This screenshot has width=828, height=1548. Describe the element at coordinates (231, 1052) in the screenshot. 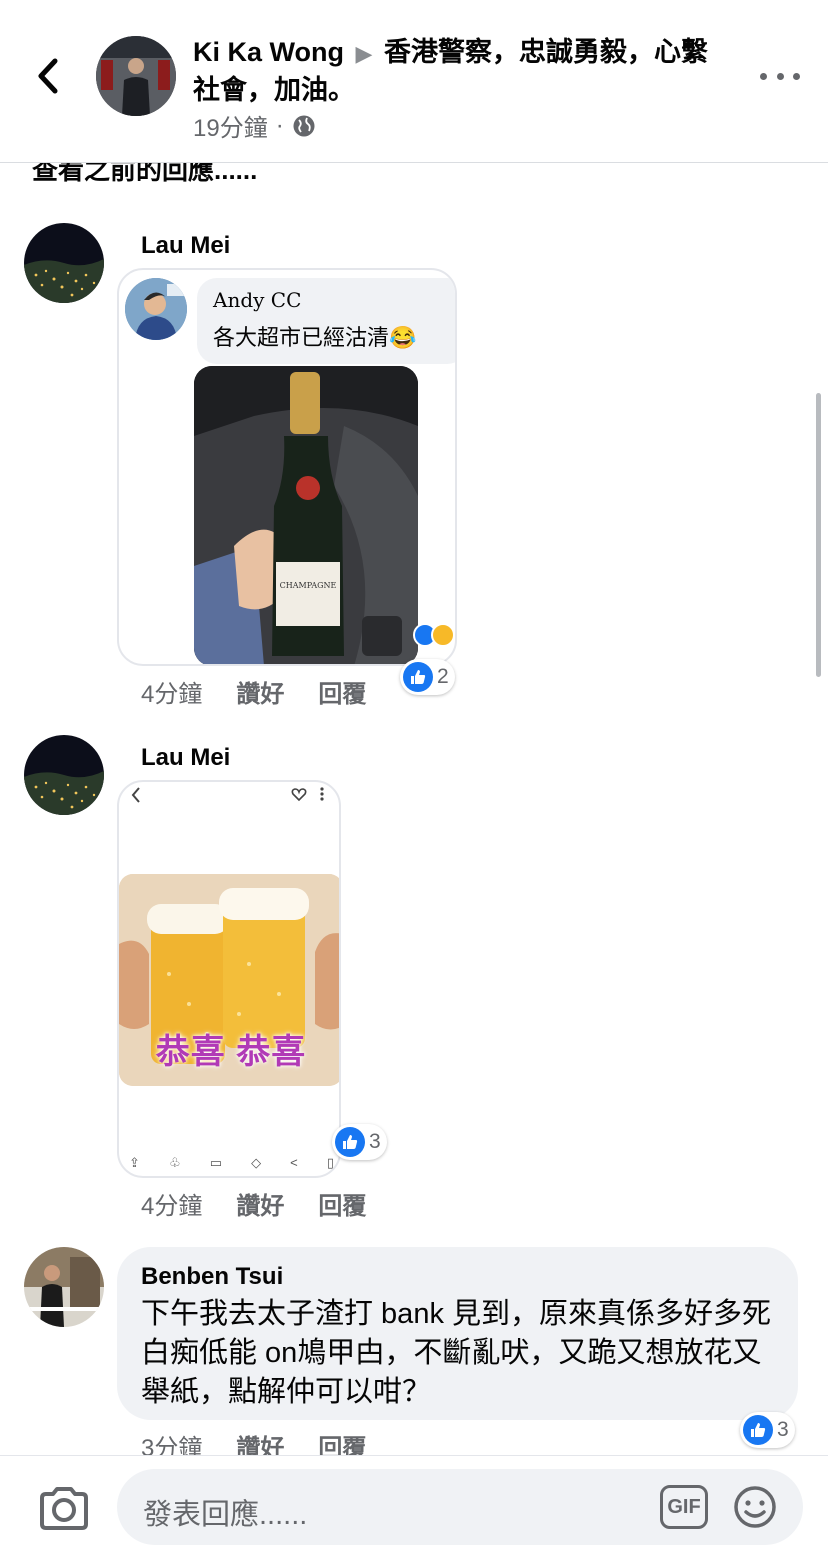

I see `image-caption: 恭喜 恭喜` at that location.